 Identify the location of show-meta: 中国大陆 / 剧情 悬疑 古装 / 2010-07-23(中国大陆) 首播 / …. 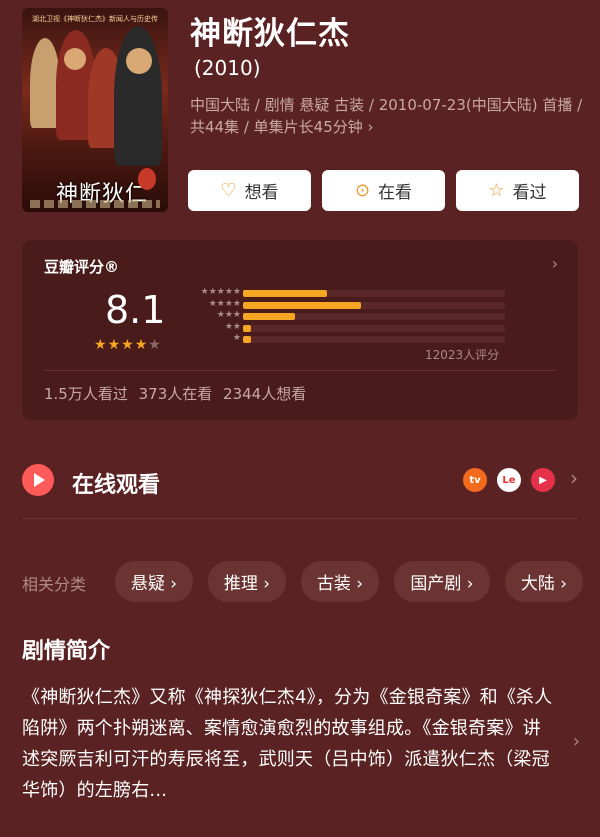
(388, 116).